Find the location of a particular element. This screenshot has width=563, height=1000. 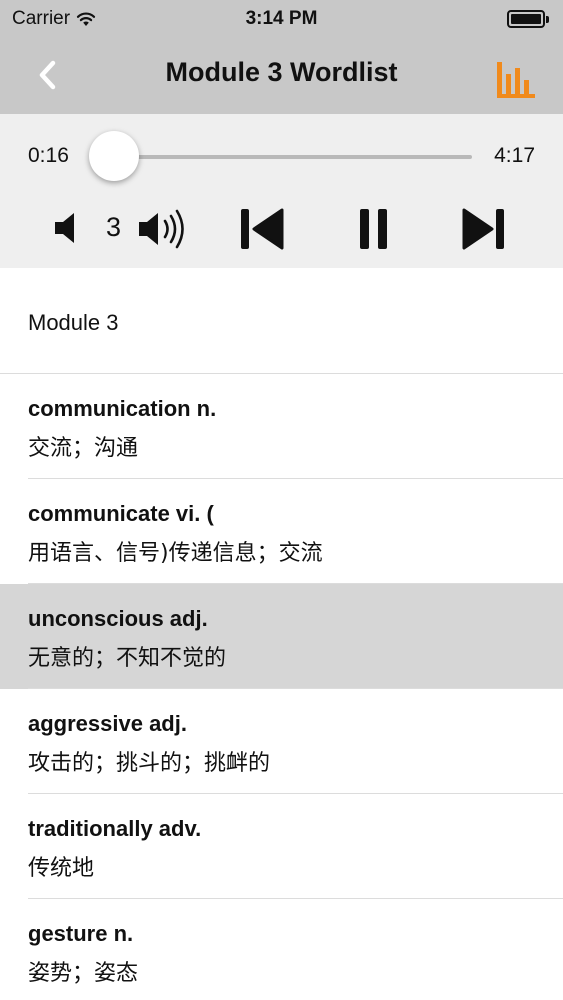

total-time: 4:17 is located at coordinates (514, 155).